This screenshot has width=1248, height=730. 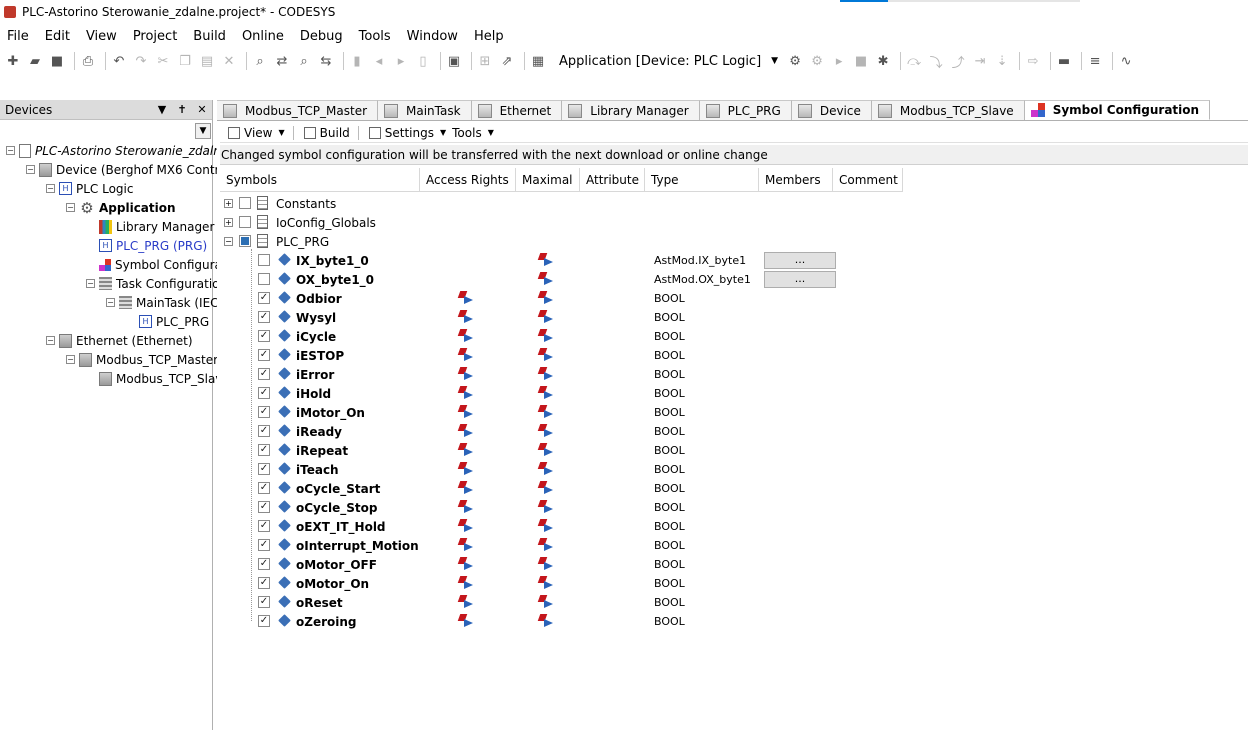 What do you see at coordinates (260, 61) in the screenshot?
I see `find-icon: ⌕` at bounding box center [260, 61].